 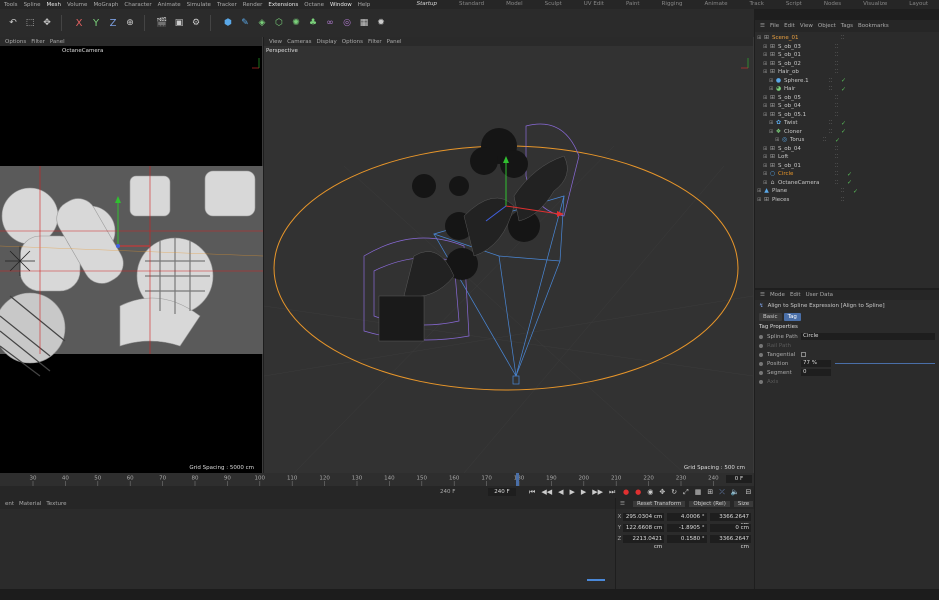 I want to click on menu-tracker: Tracker, so click(x=227, y=5).